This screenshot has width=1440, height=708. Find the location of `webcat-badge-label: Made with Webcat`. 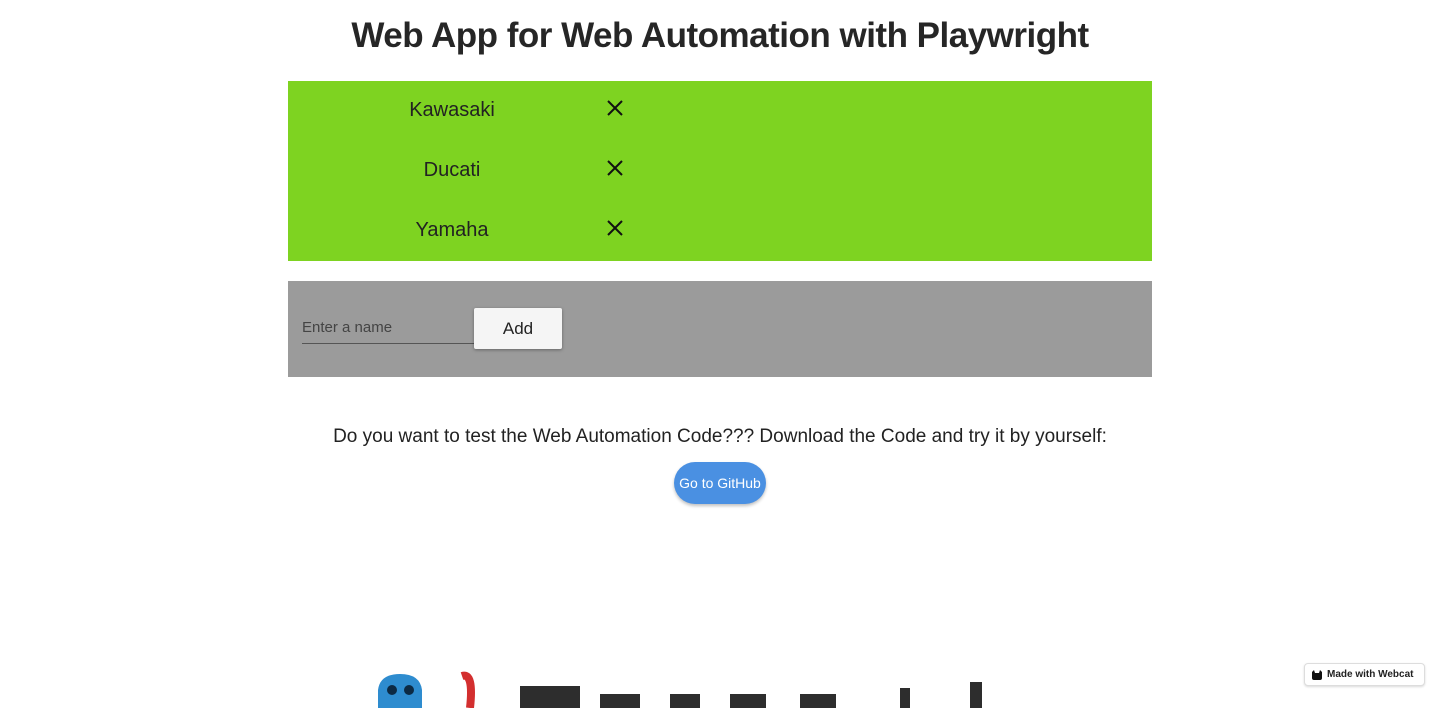

webcat-badge-label: Made with Webcat is located at coordinates (1370, 674).